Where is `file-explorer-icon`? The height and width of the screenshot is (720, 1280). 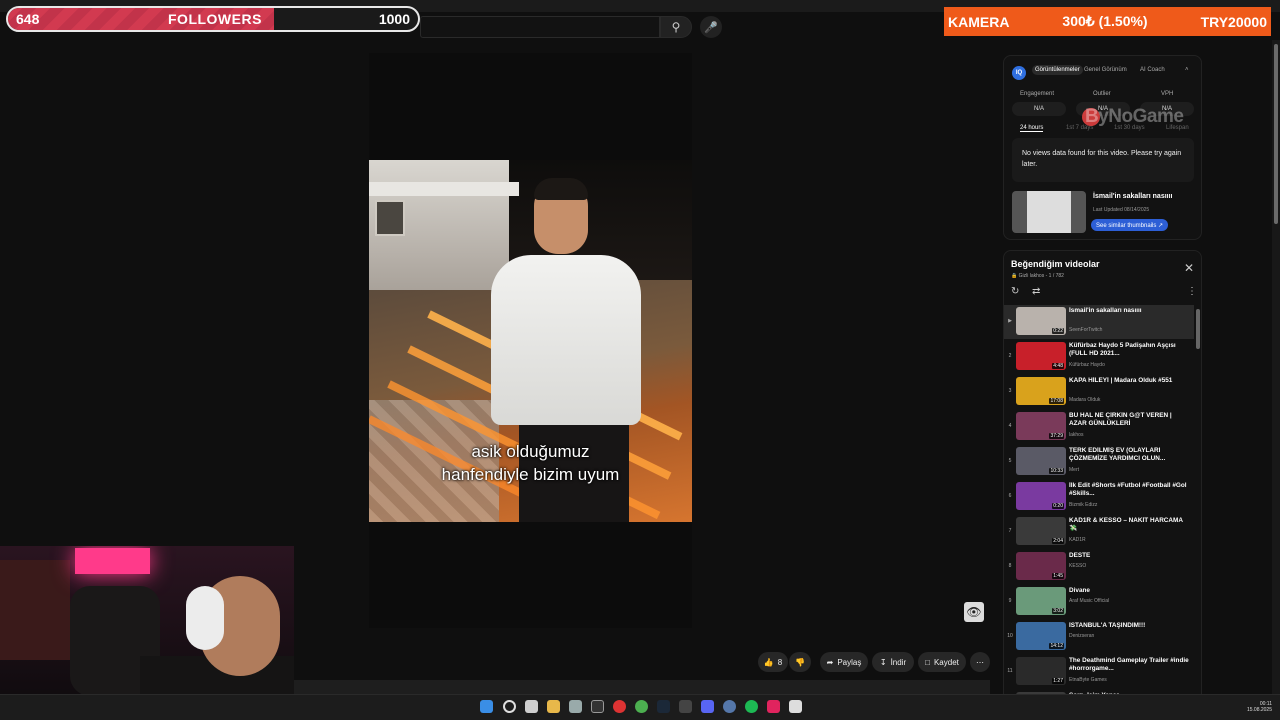 file-explorer-icon is located at coordinates (553, 706).